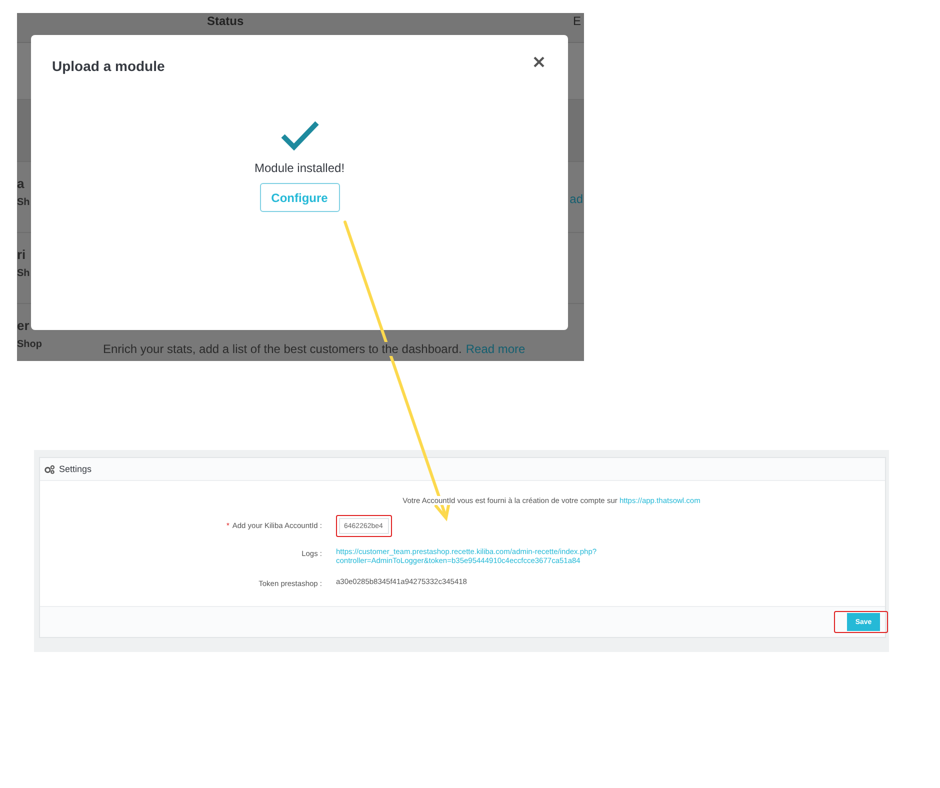  What do you see at coordinates (108, 66) in the screenshot?
I see `dialog-title: Upload a module` at bounding box center [108, 66].